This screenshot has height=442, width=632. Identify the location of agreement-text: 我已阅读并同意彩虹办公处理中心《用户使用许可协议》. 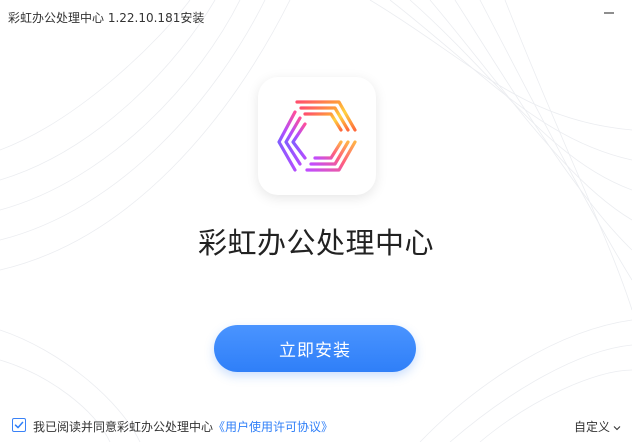
(183, 426).